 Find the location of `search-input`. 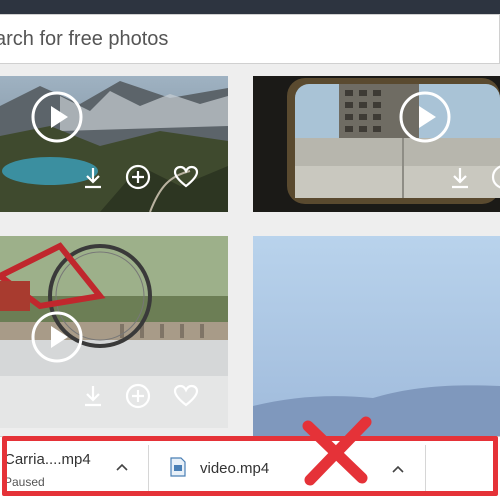

search-input is located at coordinates (249, 39).